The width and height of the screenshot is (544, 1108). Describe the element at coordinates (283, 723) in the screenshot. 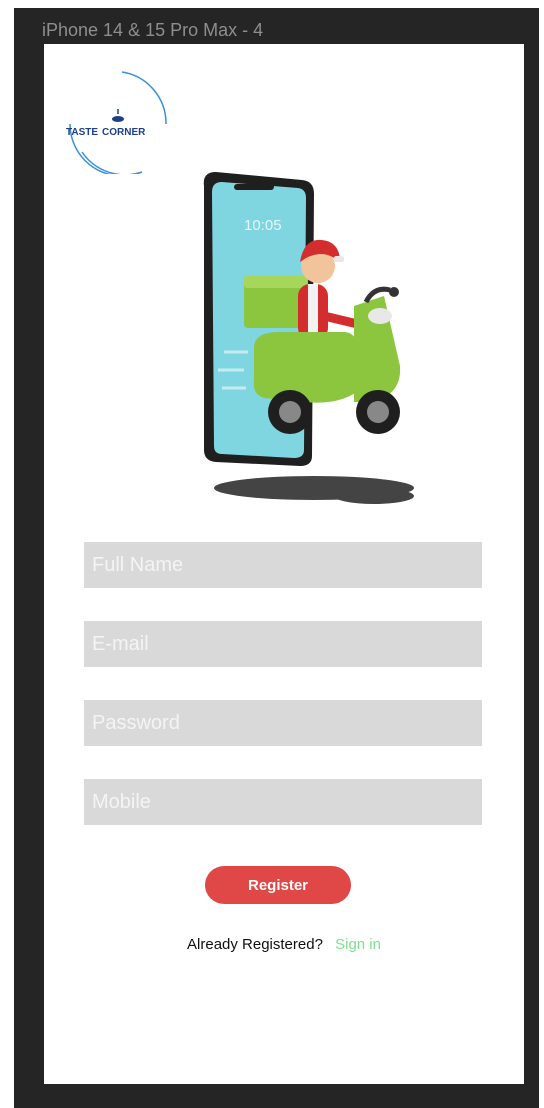

I see `password-input` at that location.